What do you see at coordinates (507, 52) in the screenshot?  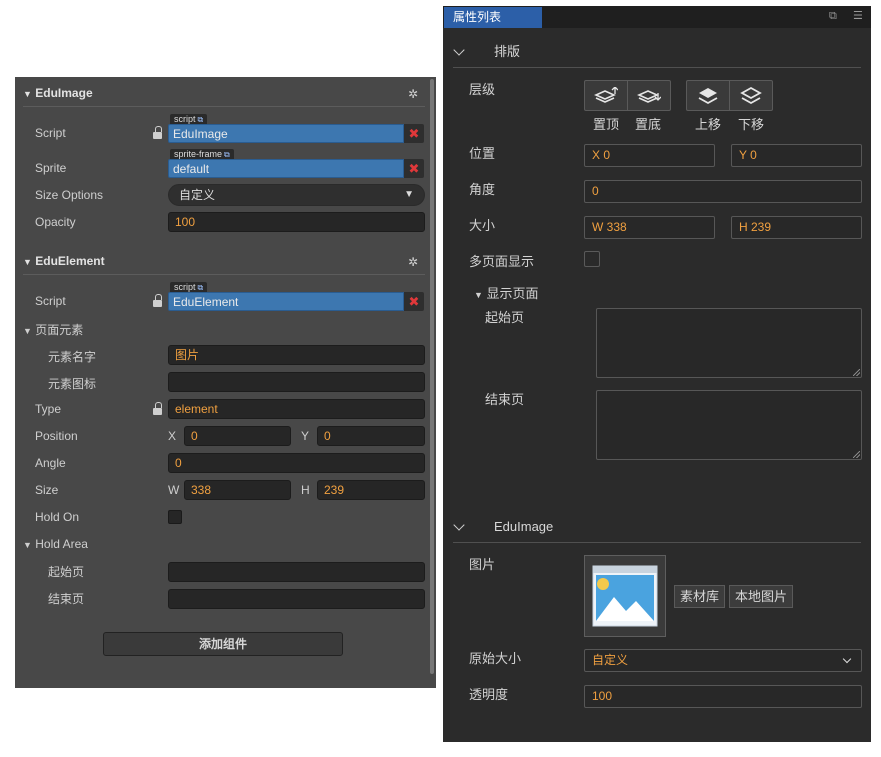 I see `layout-section-title: 排版` at bounding box center [507, 52].